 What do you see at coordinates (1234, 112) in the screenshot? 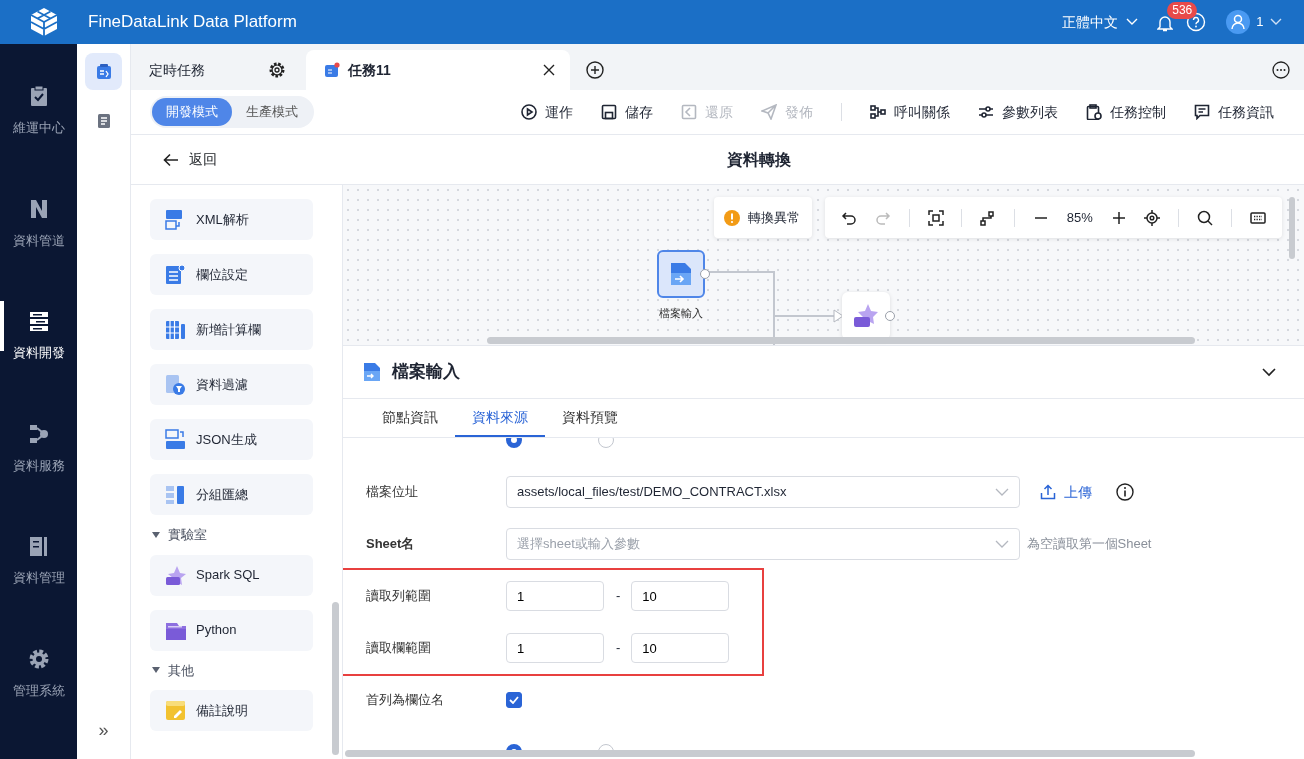
I see `toolbar-button: 任務資訊` at bounding box center [1234, 112].